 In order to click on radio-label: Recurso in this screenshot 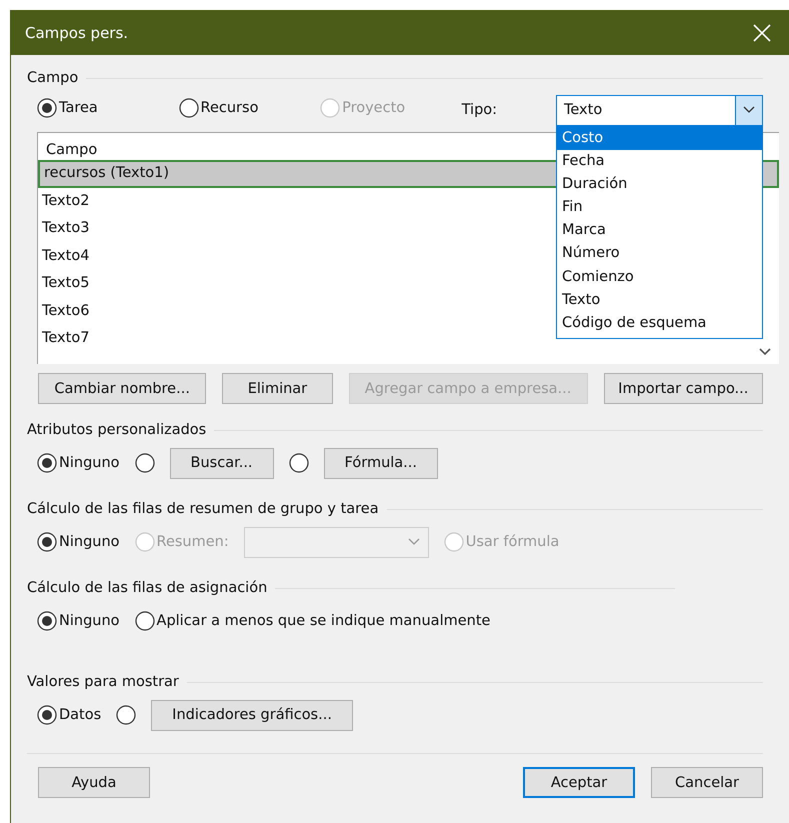, I will do `click(229, 108)`.